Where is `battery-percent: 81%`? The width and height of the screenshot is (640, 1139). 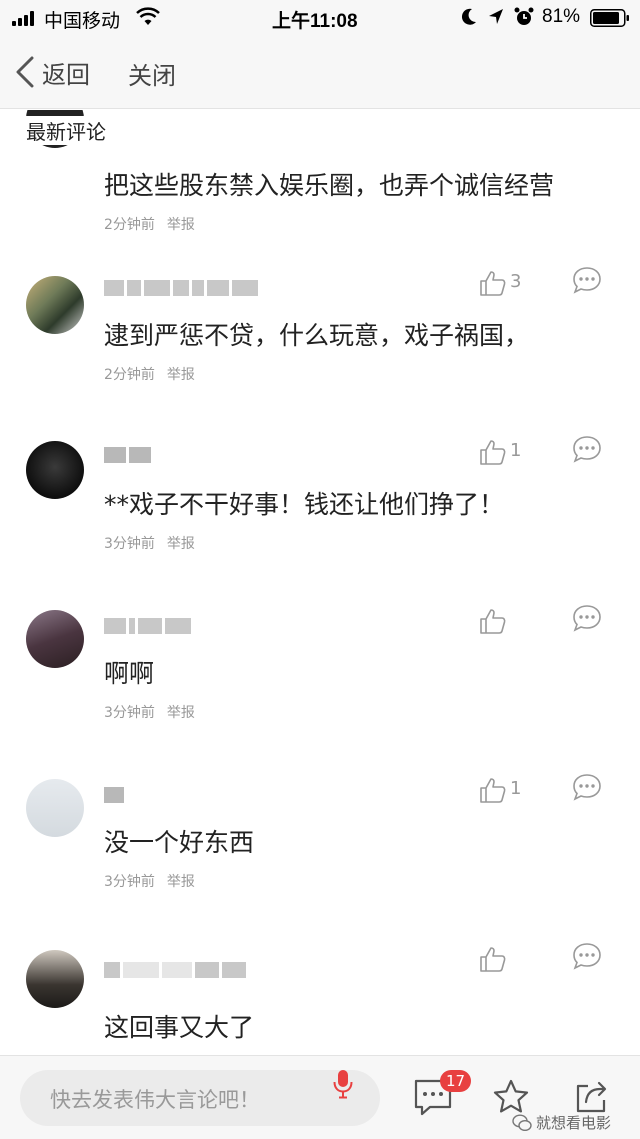 battery-percent: 81% is located at coordinates (561, 16).